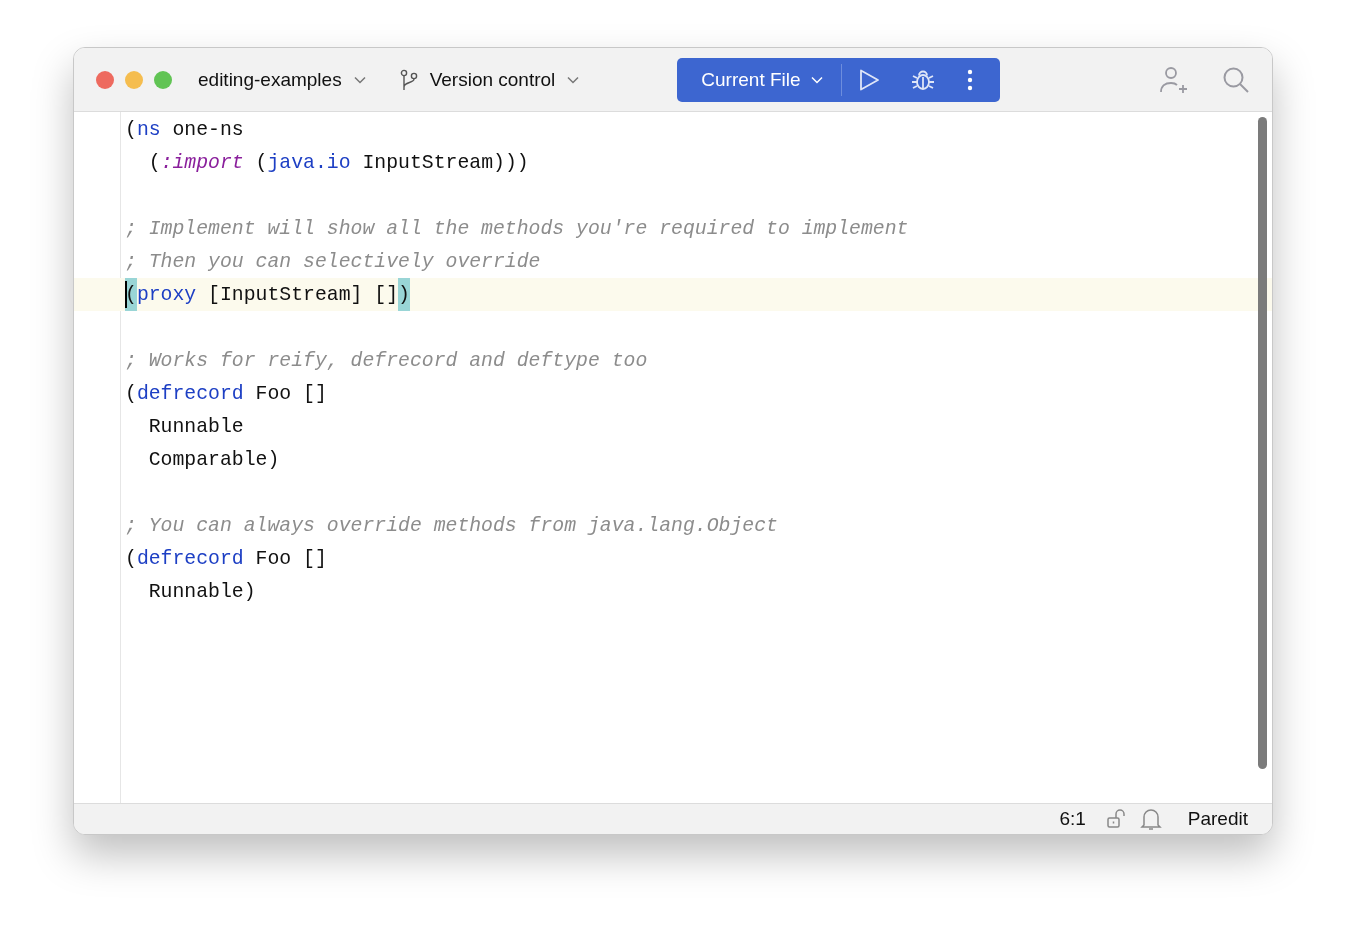  I want to click on run-configuration-selector: Current File, so click(759, 79).